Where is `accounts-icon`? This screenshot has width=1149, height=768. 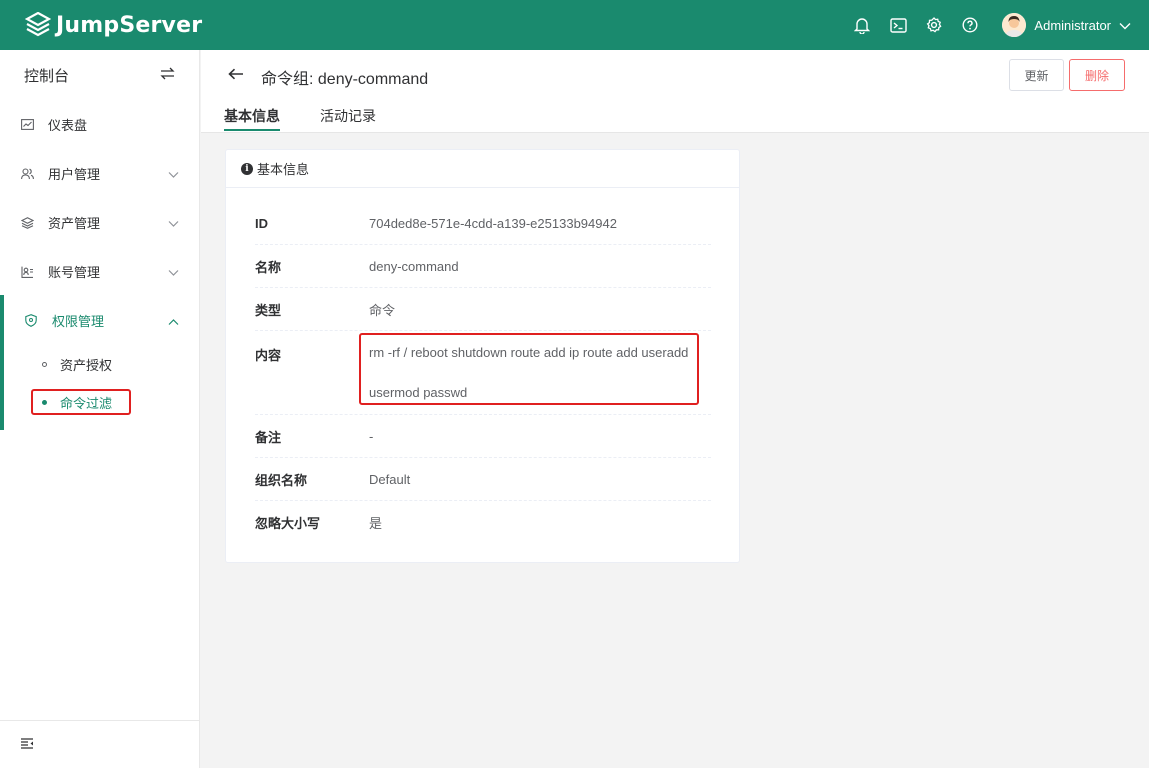 accounts-icon is located at coordinates (27, 272).